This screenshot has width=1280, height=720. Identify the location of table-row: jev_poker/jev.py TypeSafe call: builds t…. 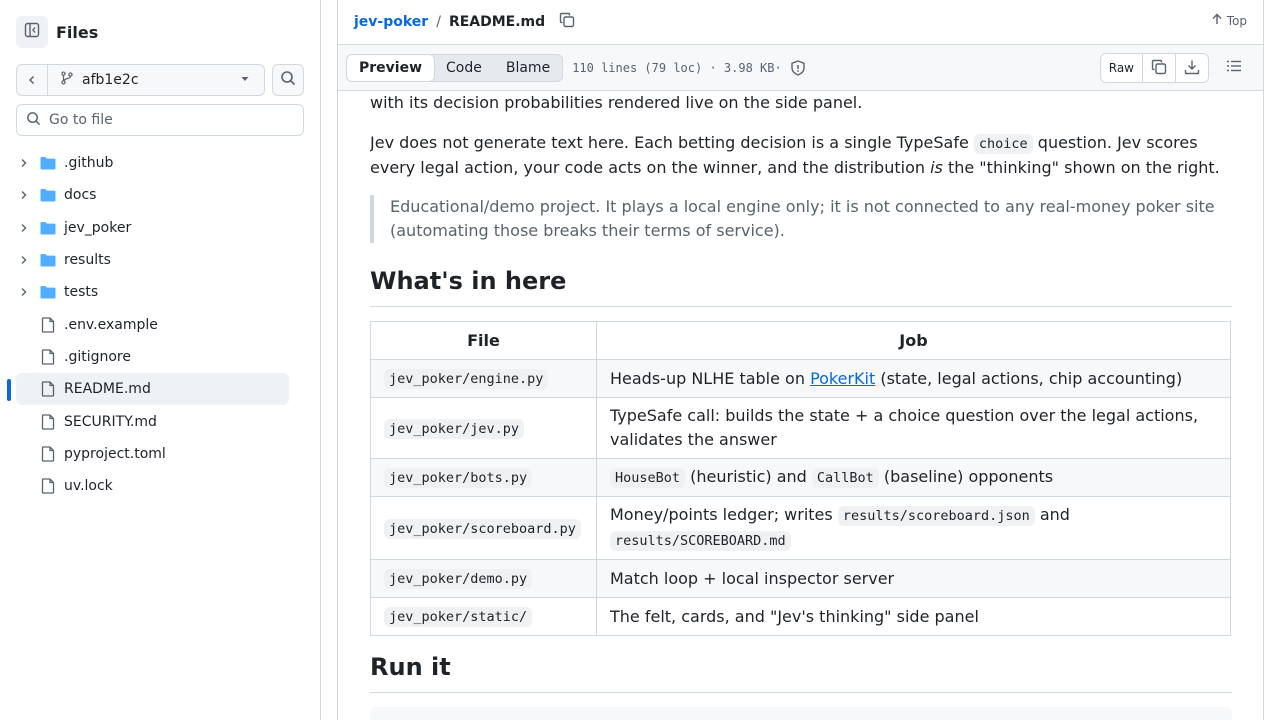
(800, 428).